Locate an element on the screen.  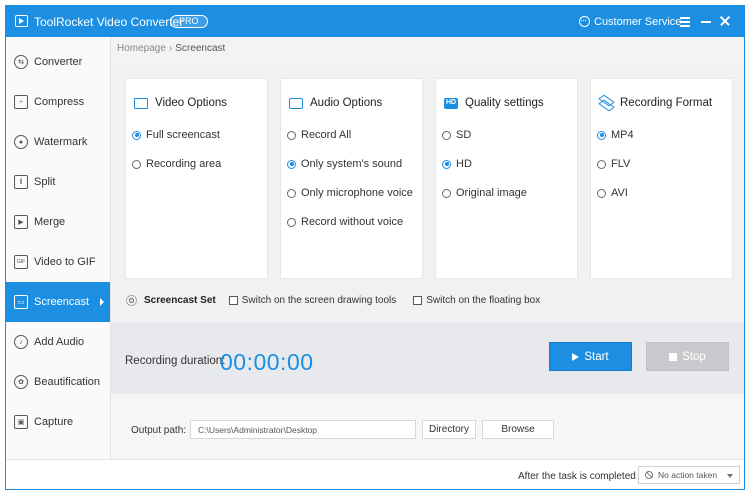
breadcrumb: Homepage › Screencast is located at coordinates (171, 48).